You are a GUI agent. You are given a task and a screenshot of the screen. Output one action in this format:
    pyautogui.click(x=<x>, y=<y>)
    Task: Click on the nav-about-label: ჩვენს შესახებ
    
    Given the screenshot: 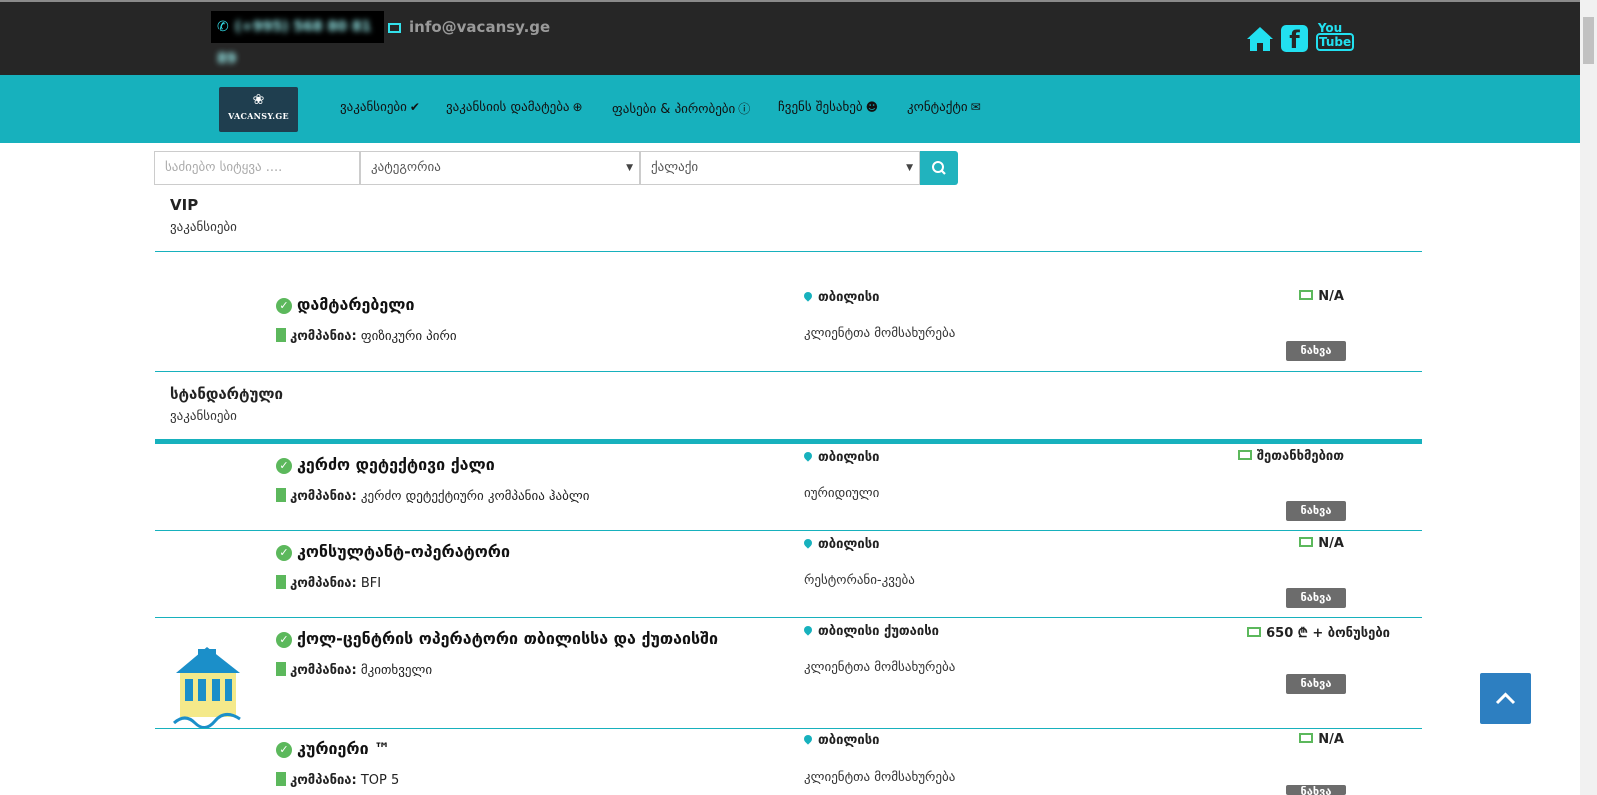 What is the action you would take?
    pyautogui.click(x=820, y=107)
    